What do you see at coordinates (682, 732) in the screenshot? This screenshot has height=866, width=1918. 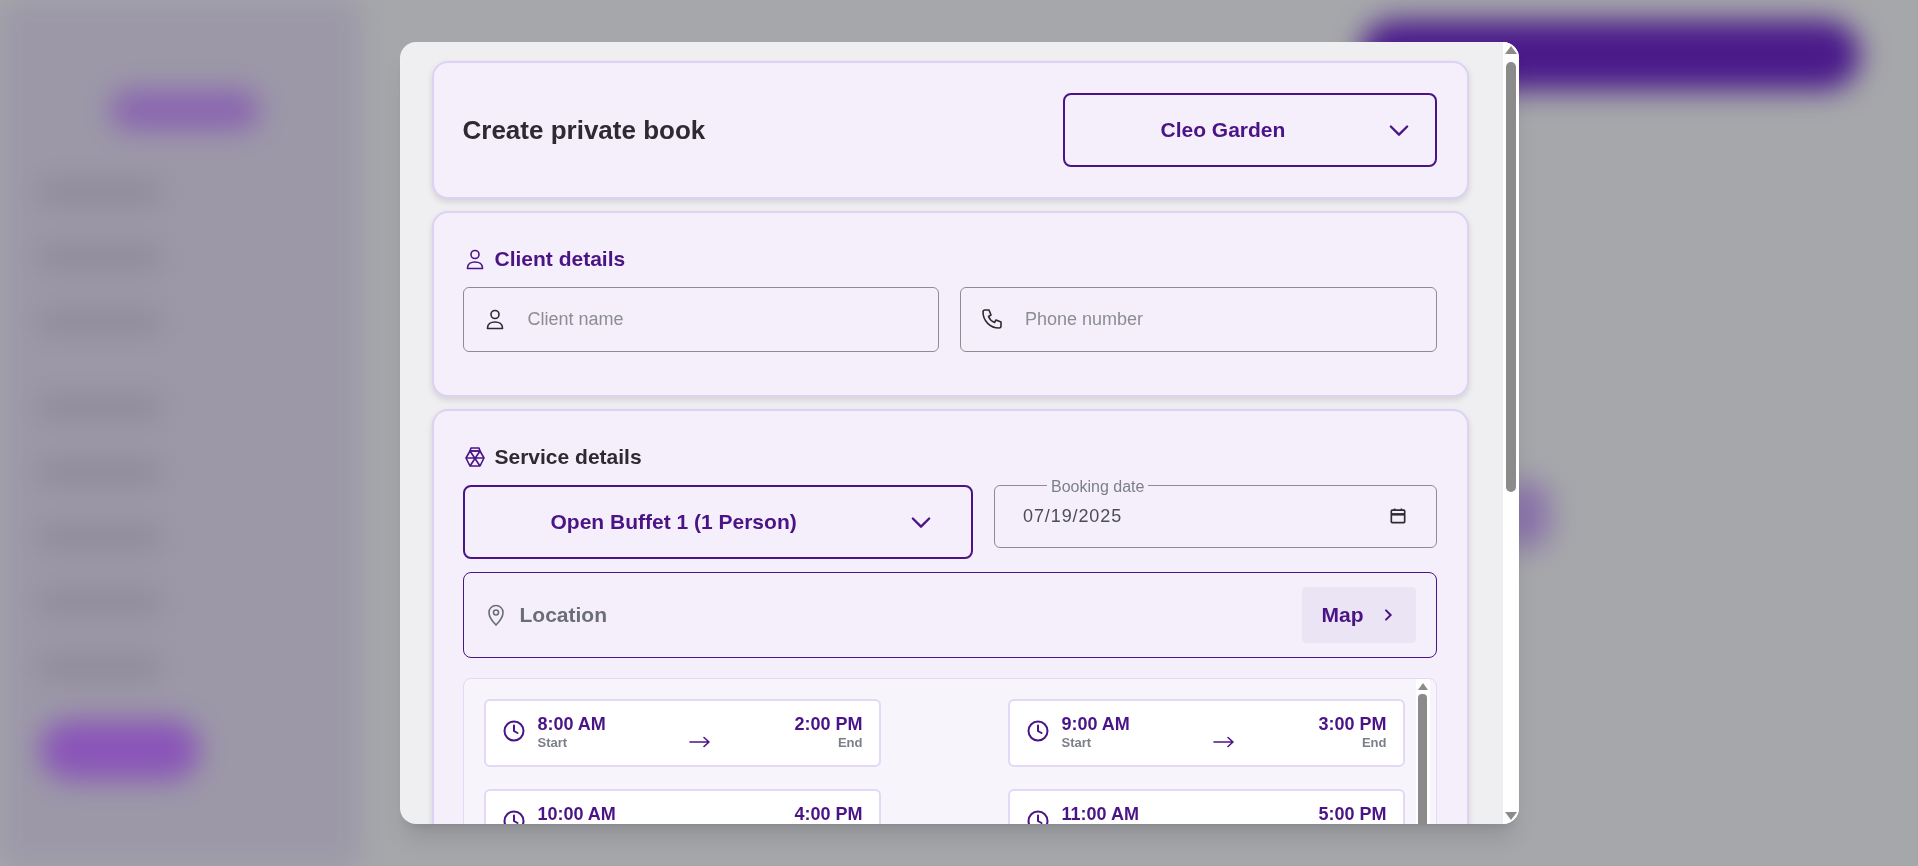 I see `time-slot-card: 8:00 AM Start 2:00 PM End` at bounding box center [682, 732].